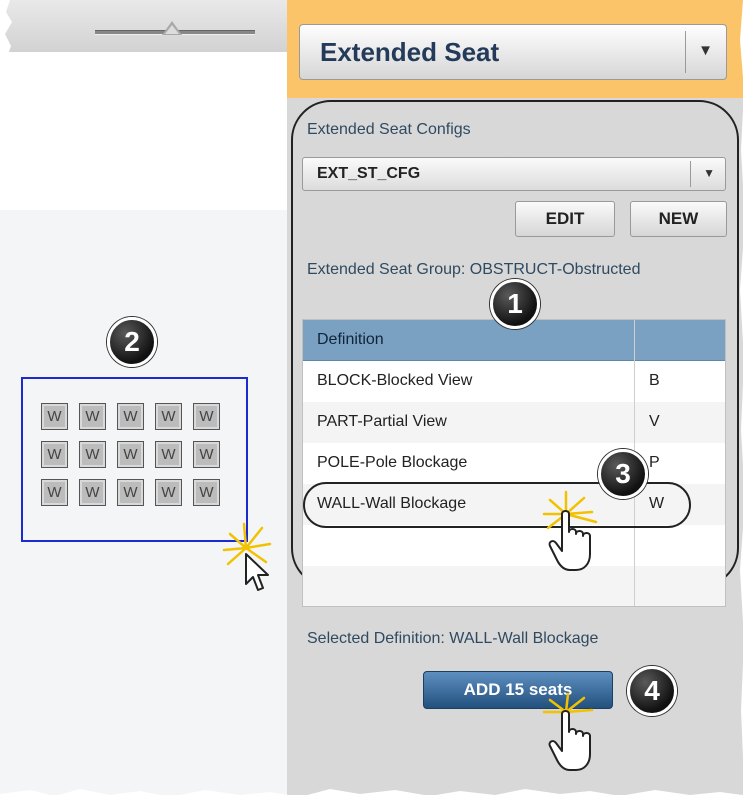 The image size is (750, 809). I want to click on row-definition: POLE-Pole Blockage, so click(392, 462).